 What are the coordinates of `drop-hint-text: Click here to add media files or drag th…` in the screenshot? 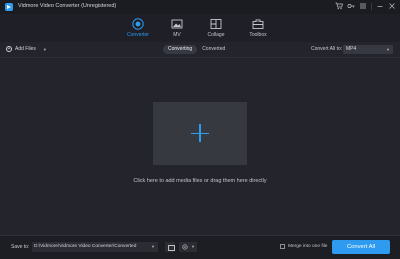 It's located at (200, 181).